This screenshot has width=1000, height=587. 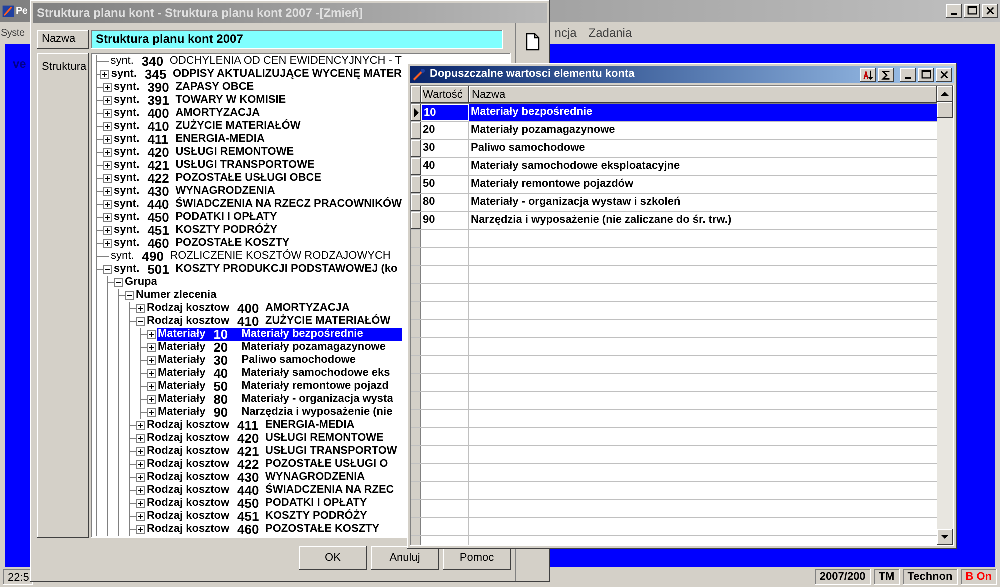 What do you see at coordinates (257, 230) in the screenshot?
I see `tree-item: synt. 451 KOSZTY PODRÓŻY` at bounding box center [257, 230].